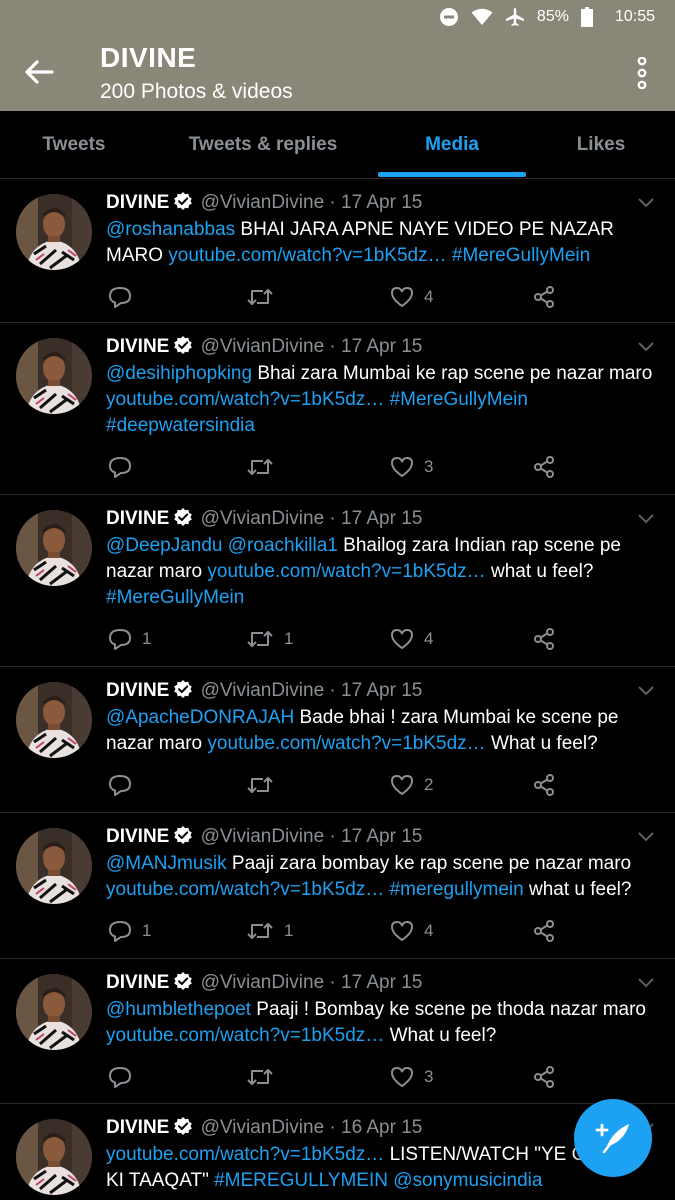 This screenshot has height=1200, width=675. Describe the element at coordinates (642, 73) in the screenshot. I see `more-options-icon` at that location.